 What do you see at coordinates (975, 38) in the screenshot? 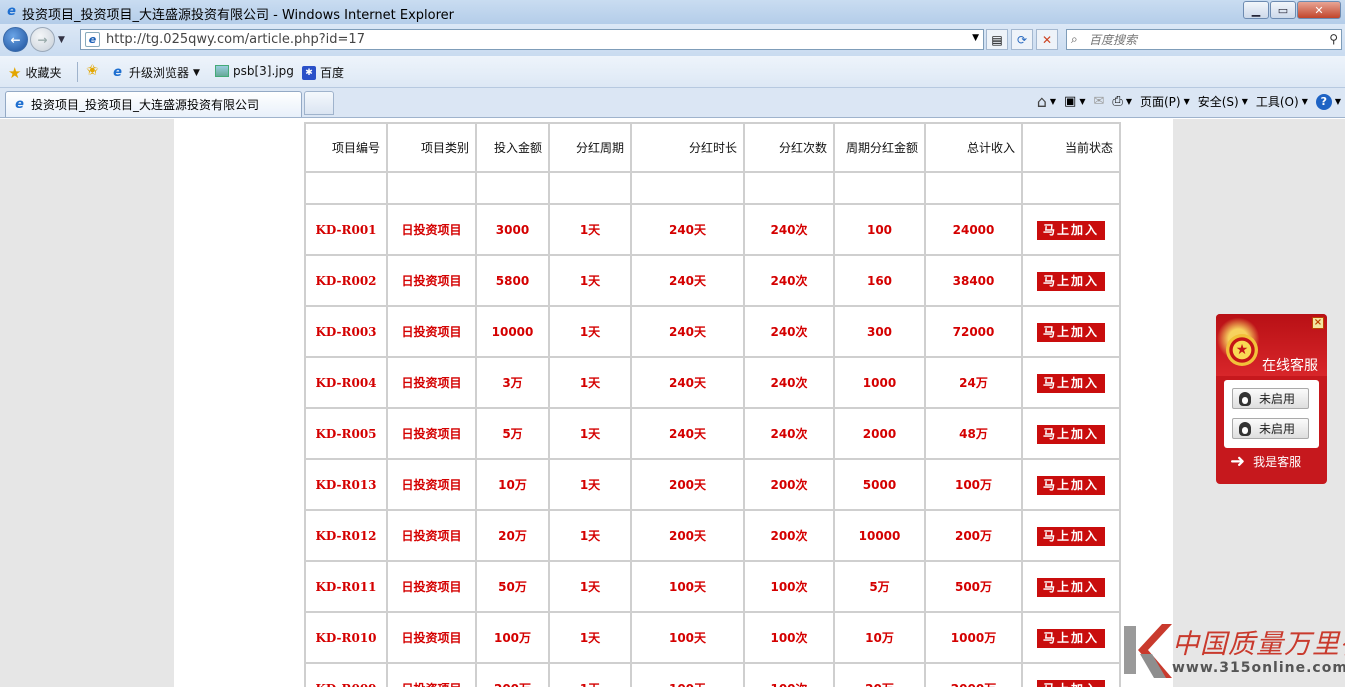
I see `address-dropdown-icon: ▼` at bounding box center [975, 38].